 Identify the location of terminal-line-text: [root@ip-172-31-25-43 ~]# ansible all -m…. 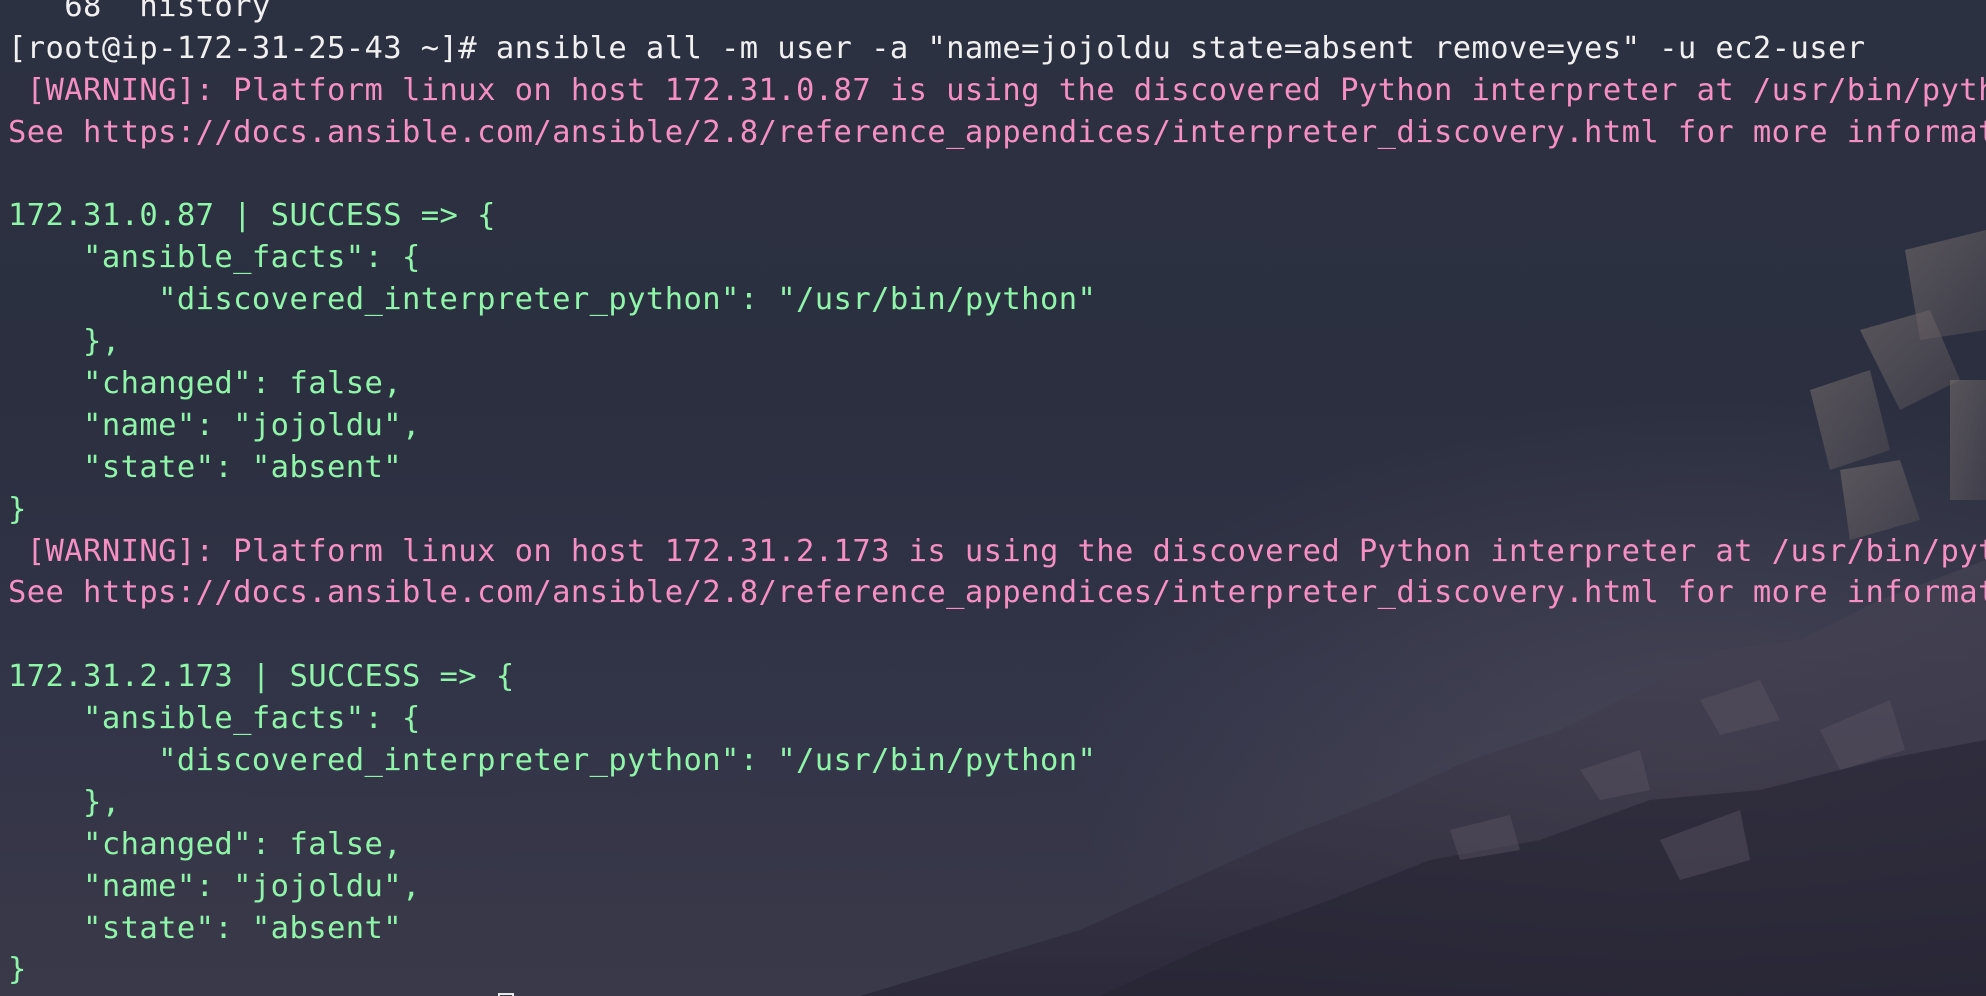
(937, 48).